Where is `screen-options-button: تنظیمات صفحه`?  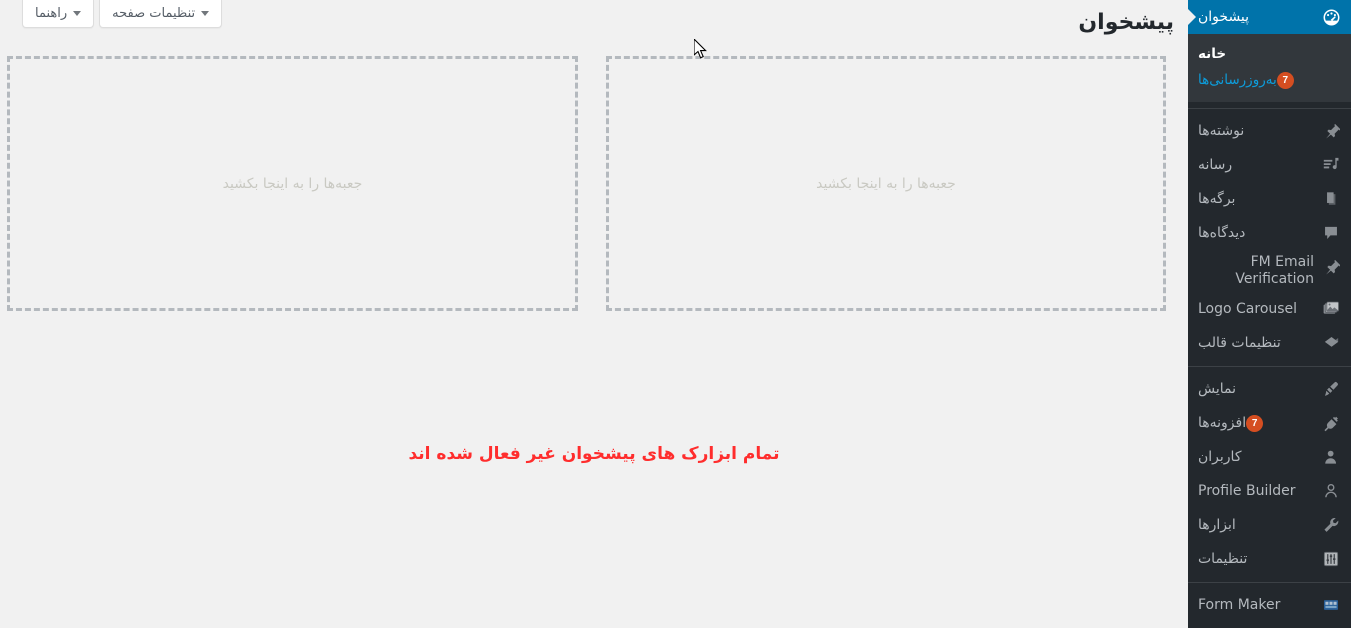 screen-options-button: تنظیمات صفحه is located at coordinates (161, 14).